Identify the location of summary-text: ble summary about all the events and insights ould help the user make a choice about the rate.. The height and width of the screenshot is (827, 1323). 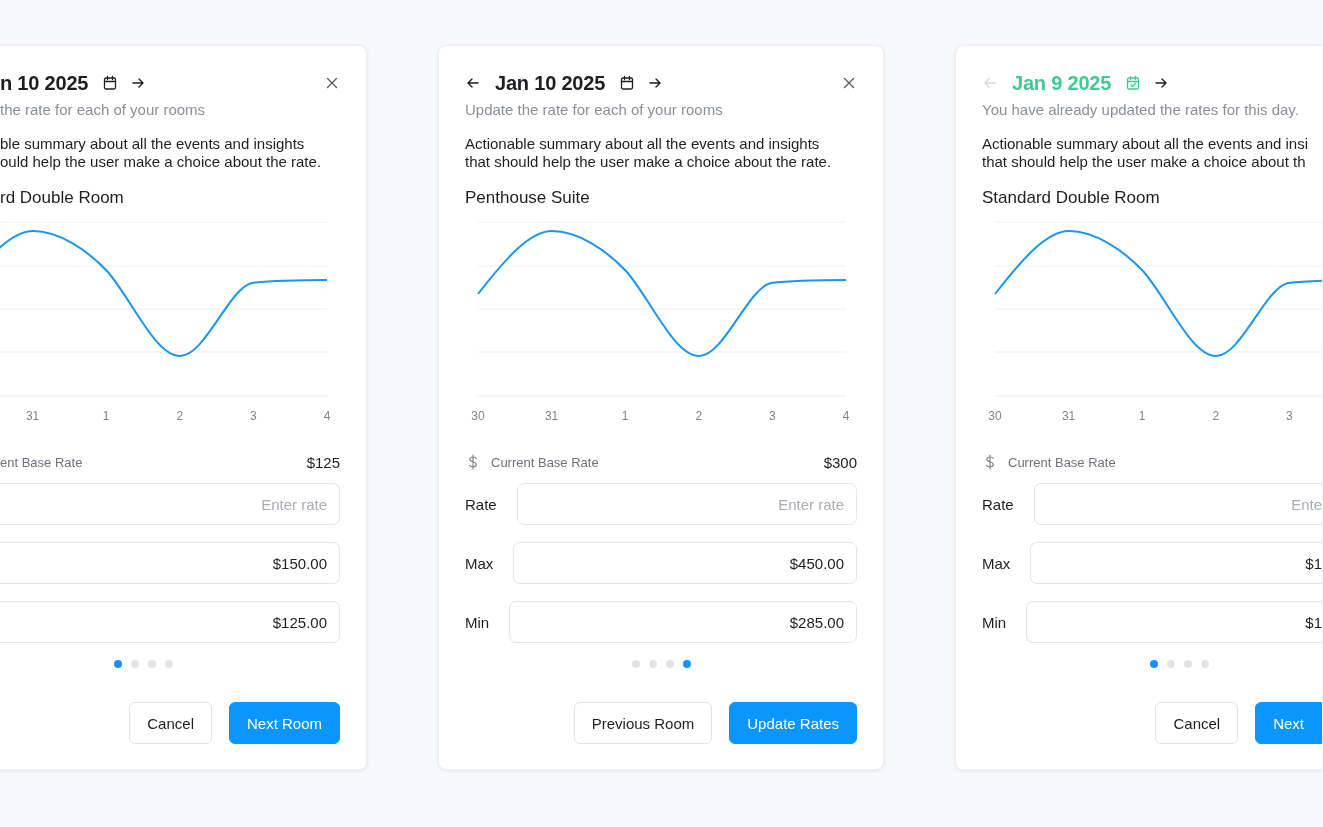
(161, 153).